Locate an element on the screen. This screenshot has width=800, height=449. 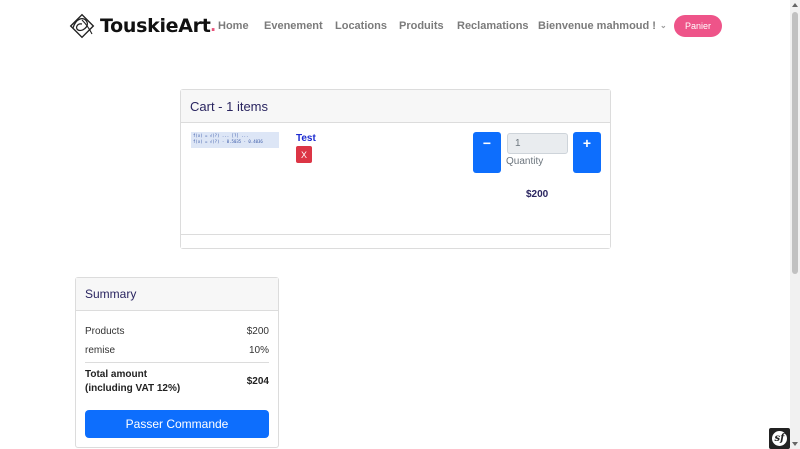
brand: TouskieArt. is located at coordinates (142, 26).